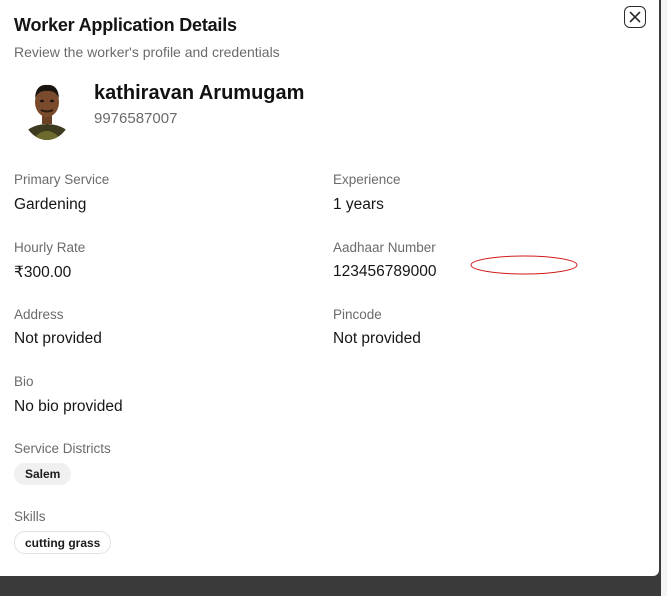 This screenshot has width=667, height=596. I want to click on hourly-rate-value: ₹300.00, so click(43, 272).